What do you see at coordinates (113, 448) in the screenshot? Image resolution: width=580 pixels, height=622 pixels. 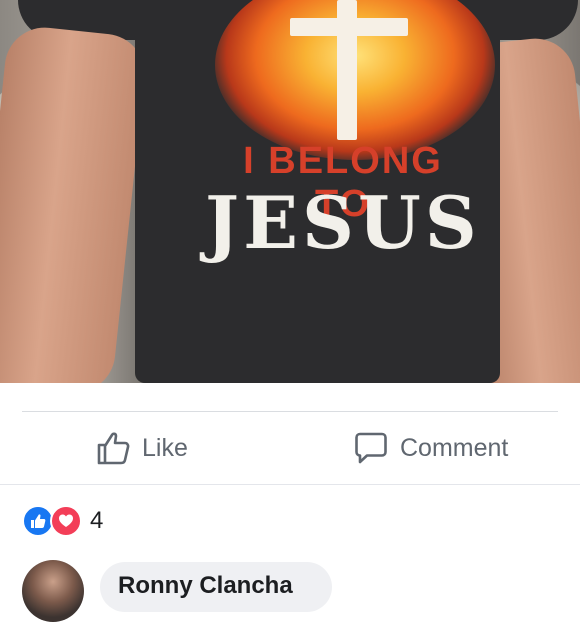 I see `thumbs-up-icon` at bounding box center [113, 448].